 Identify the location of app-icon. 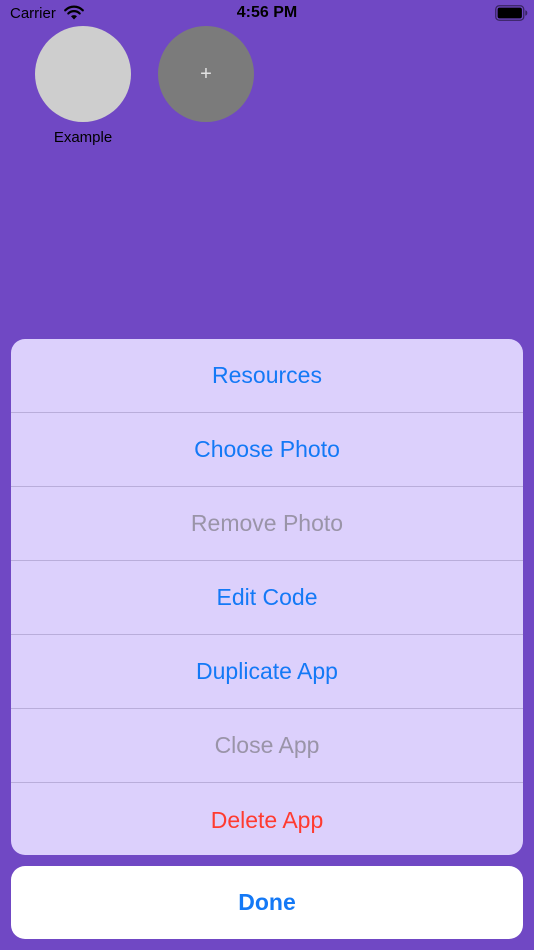
(83, 74).